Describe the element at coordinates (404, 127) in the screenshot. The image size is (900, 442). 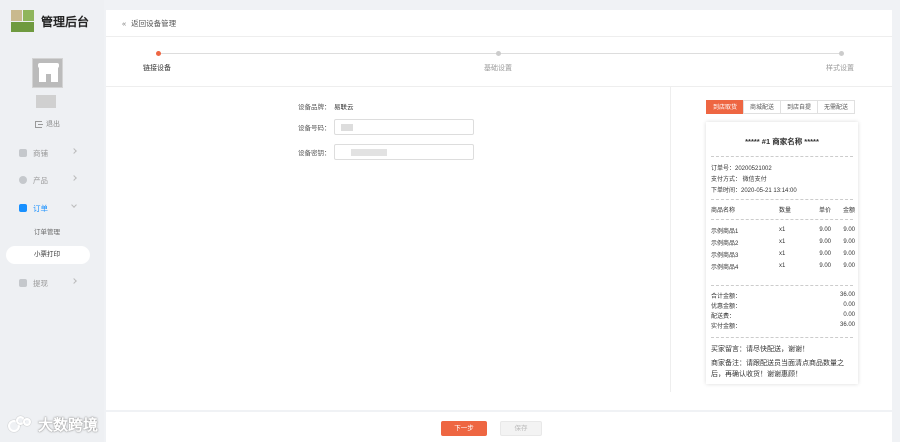
I see `device-code-input` at that location.